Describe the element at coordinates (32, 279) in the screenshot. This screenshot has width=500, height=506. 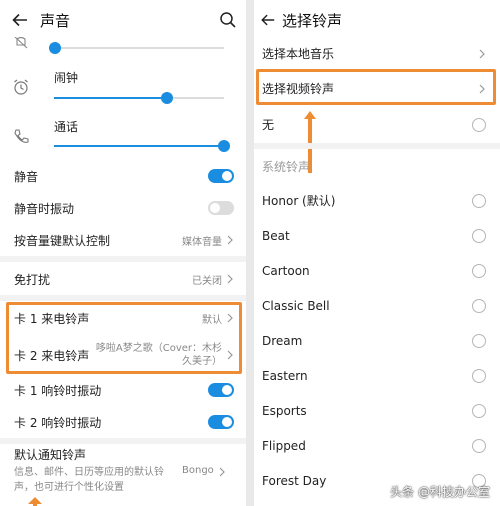
I see `dnd-label: 免打扰` at that location.